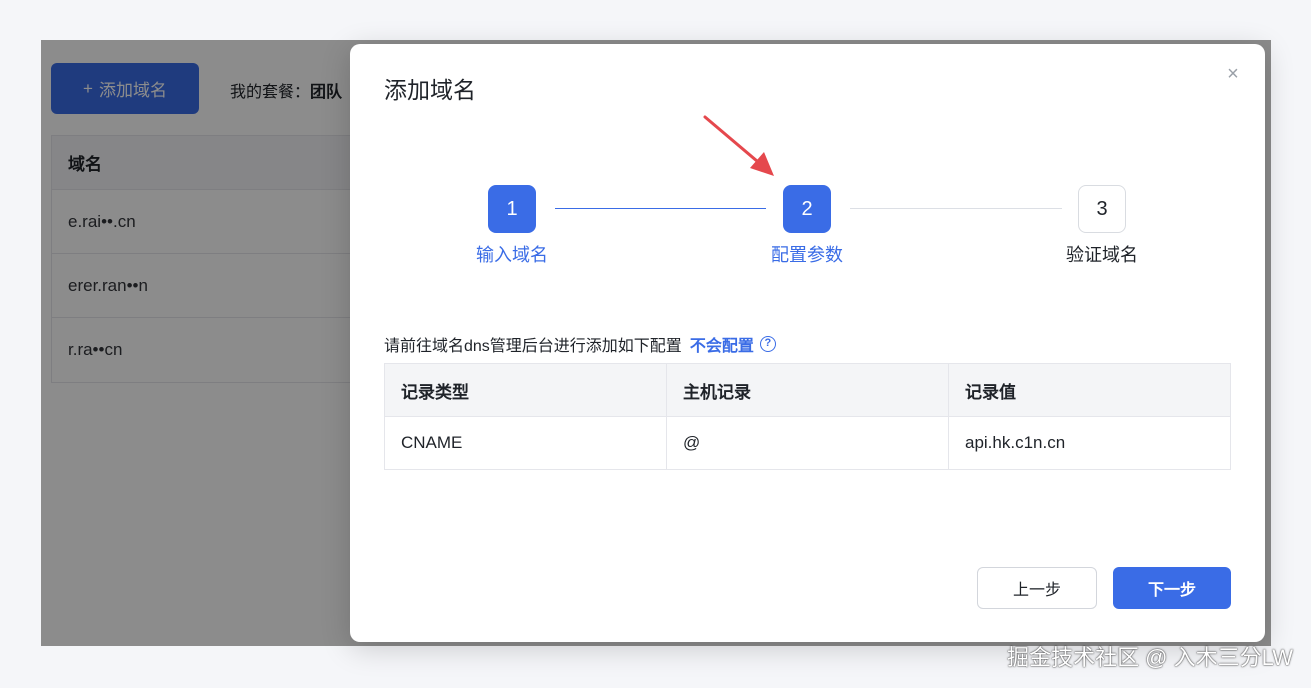 Image resolution: width=1311 pixels, height=688 pixels. What do you see at coordinates (807, 255) in the screenshot?
I see `step-2-label: 配置参数` at bounding box center [807, 255].